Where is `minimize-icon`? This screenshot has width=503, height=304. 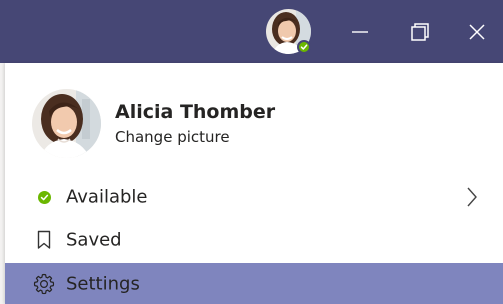
minimize-icon is located at coordinates (360, 31).